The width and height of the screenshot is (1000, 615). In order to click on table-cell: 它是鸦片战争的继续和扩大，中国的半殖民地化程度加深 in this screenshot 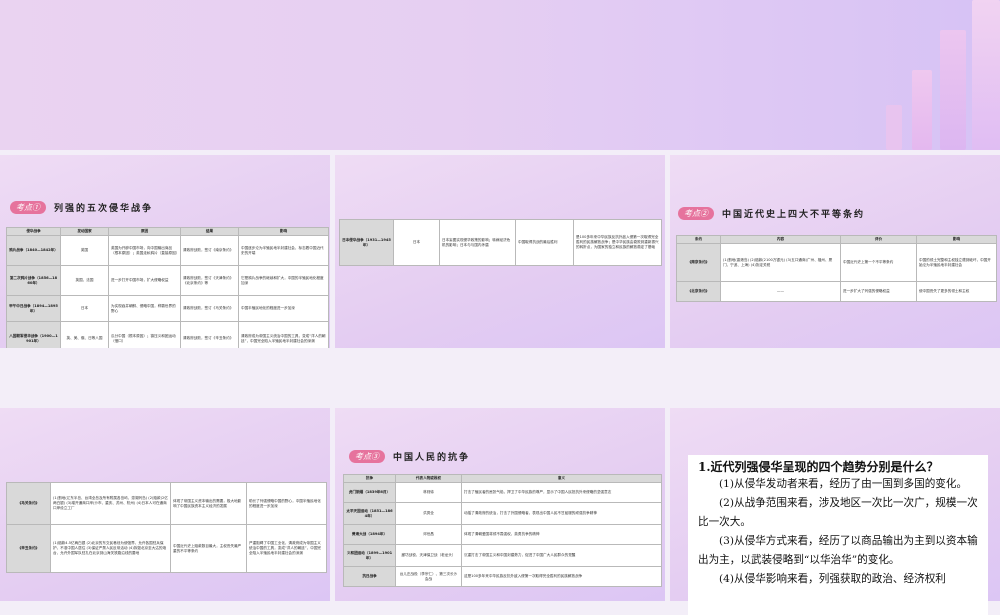, I will do `click(283, 280)`.